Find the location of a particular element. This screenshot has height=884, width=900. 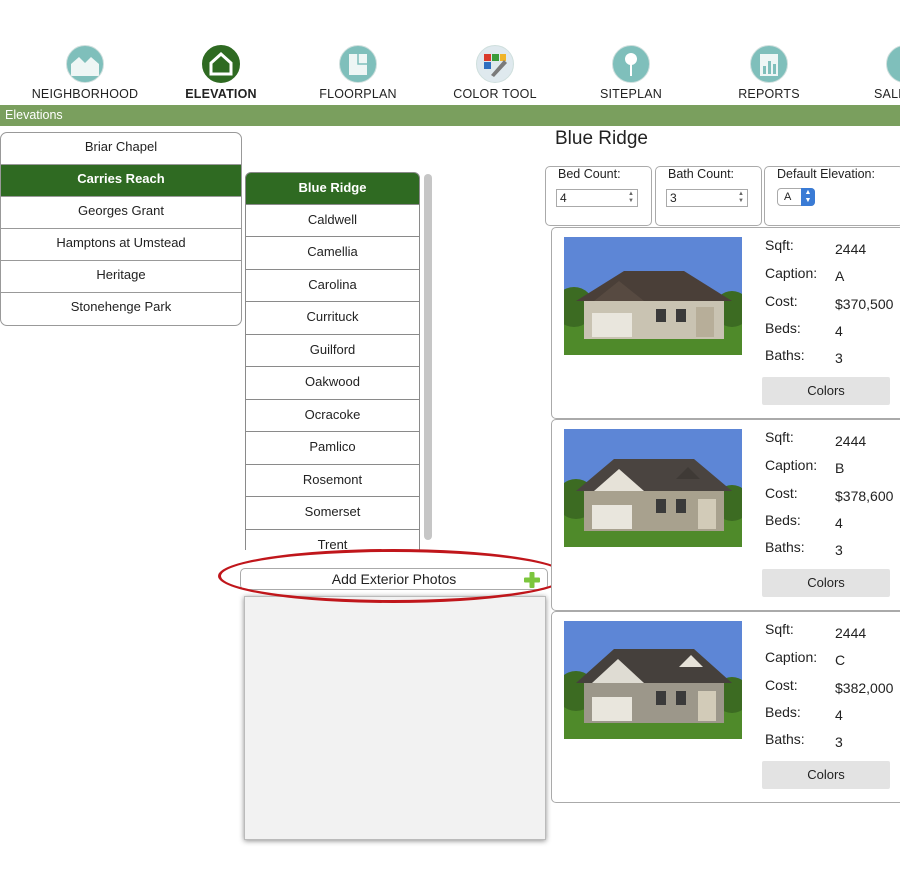

neighborhood-icon is located at coordinates (85, 64).